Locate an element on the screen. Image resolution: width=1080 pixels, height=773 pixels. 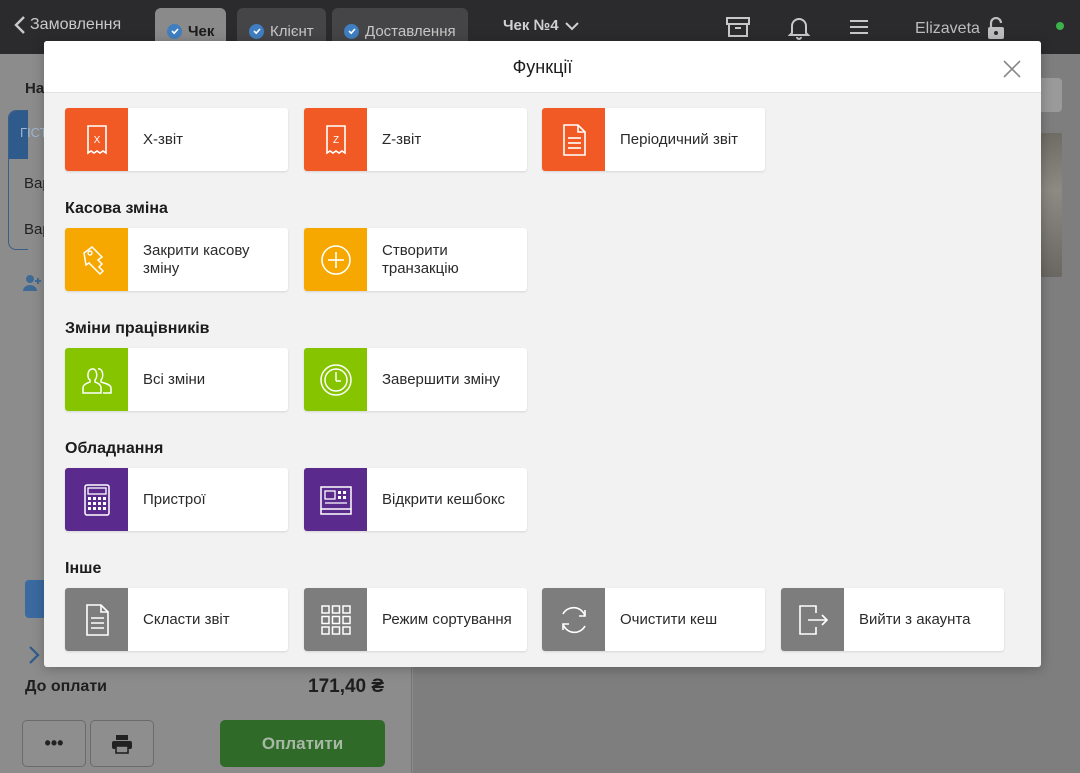
printer-icon is located at coordinates (122, 744).